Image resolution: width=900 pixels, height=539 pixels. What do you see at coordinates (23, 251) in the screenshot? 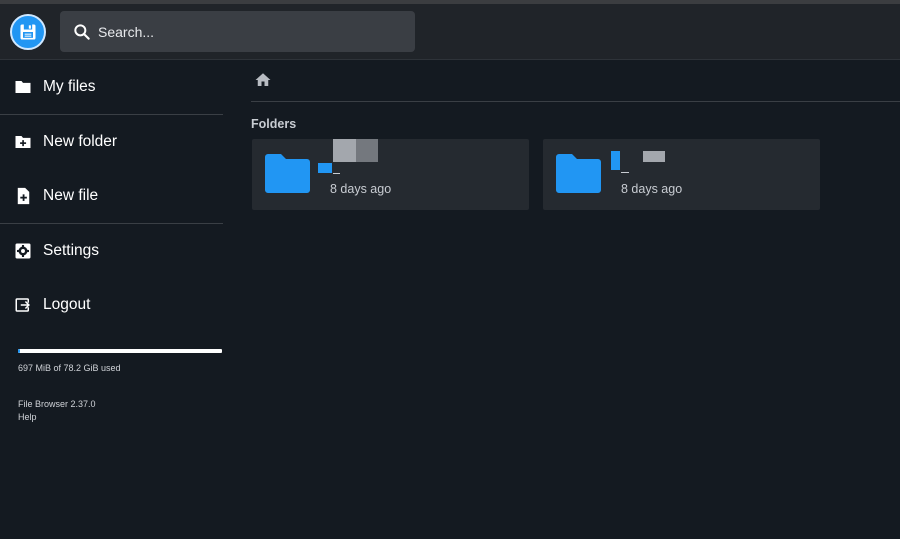
I see `gear-icon` at bounding box center [23, 251].